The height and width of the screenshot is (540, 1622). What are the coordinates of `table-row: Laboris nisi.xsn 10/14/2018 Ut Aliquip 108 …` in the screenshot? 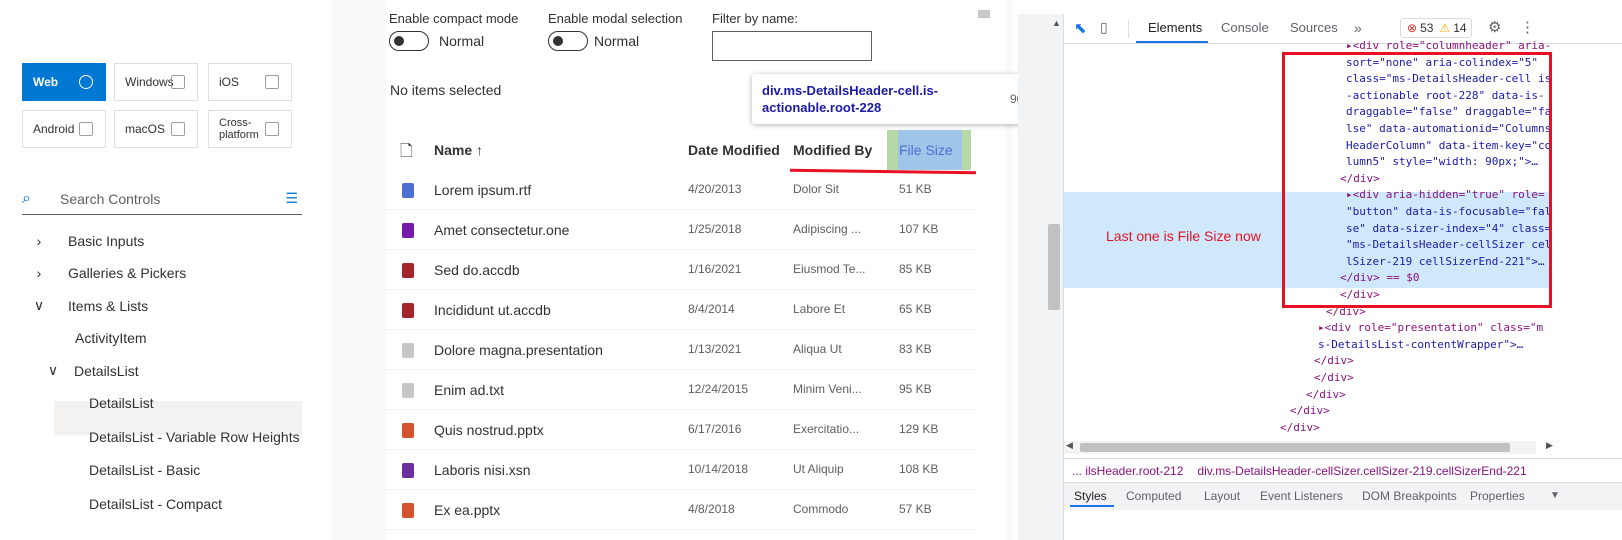 It's located at (680, 470).